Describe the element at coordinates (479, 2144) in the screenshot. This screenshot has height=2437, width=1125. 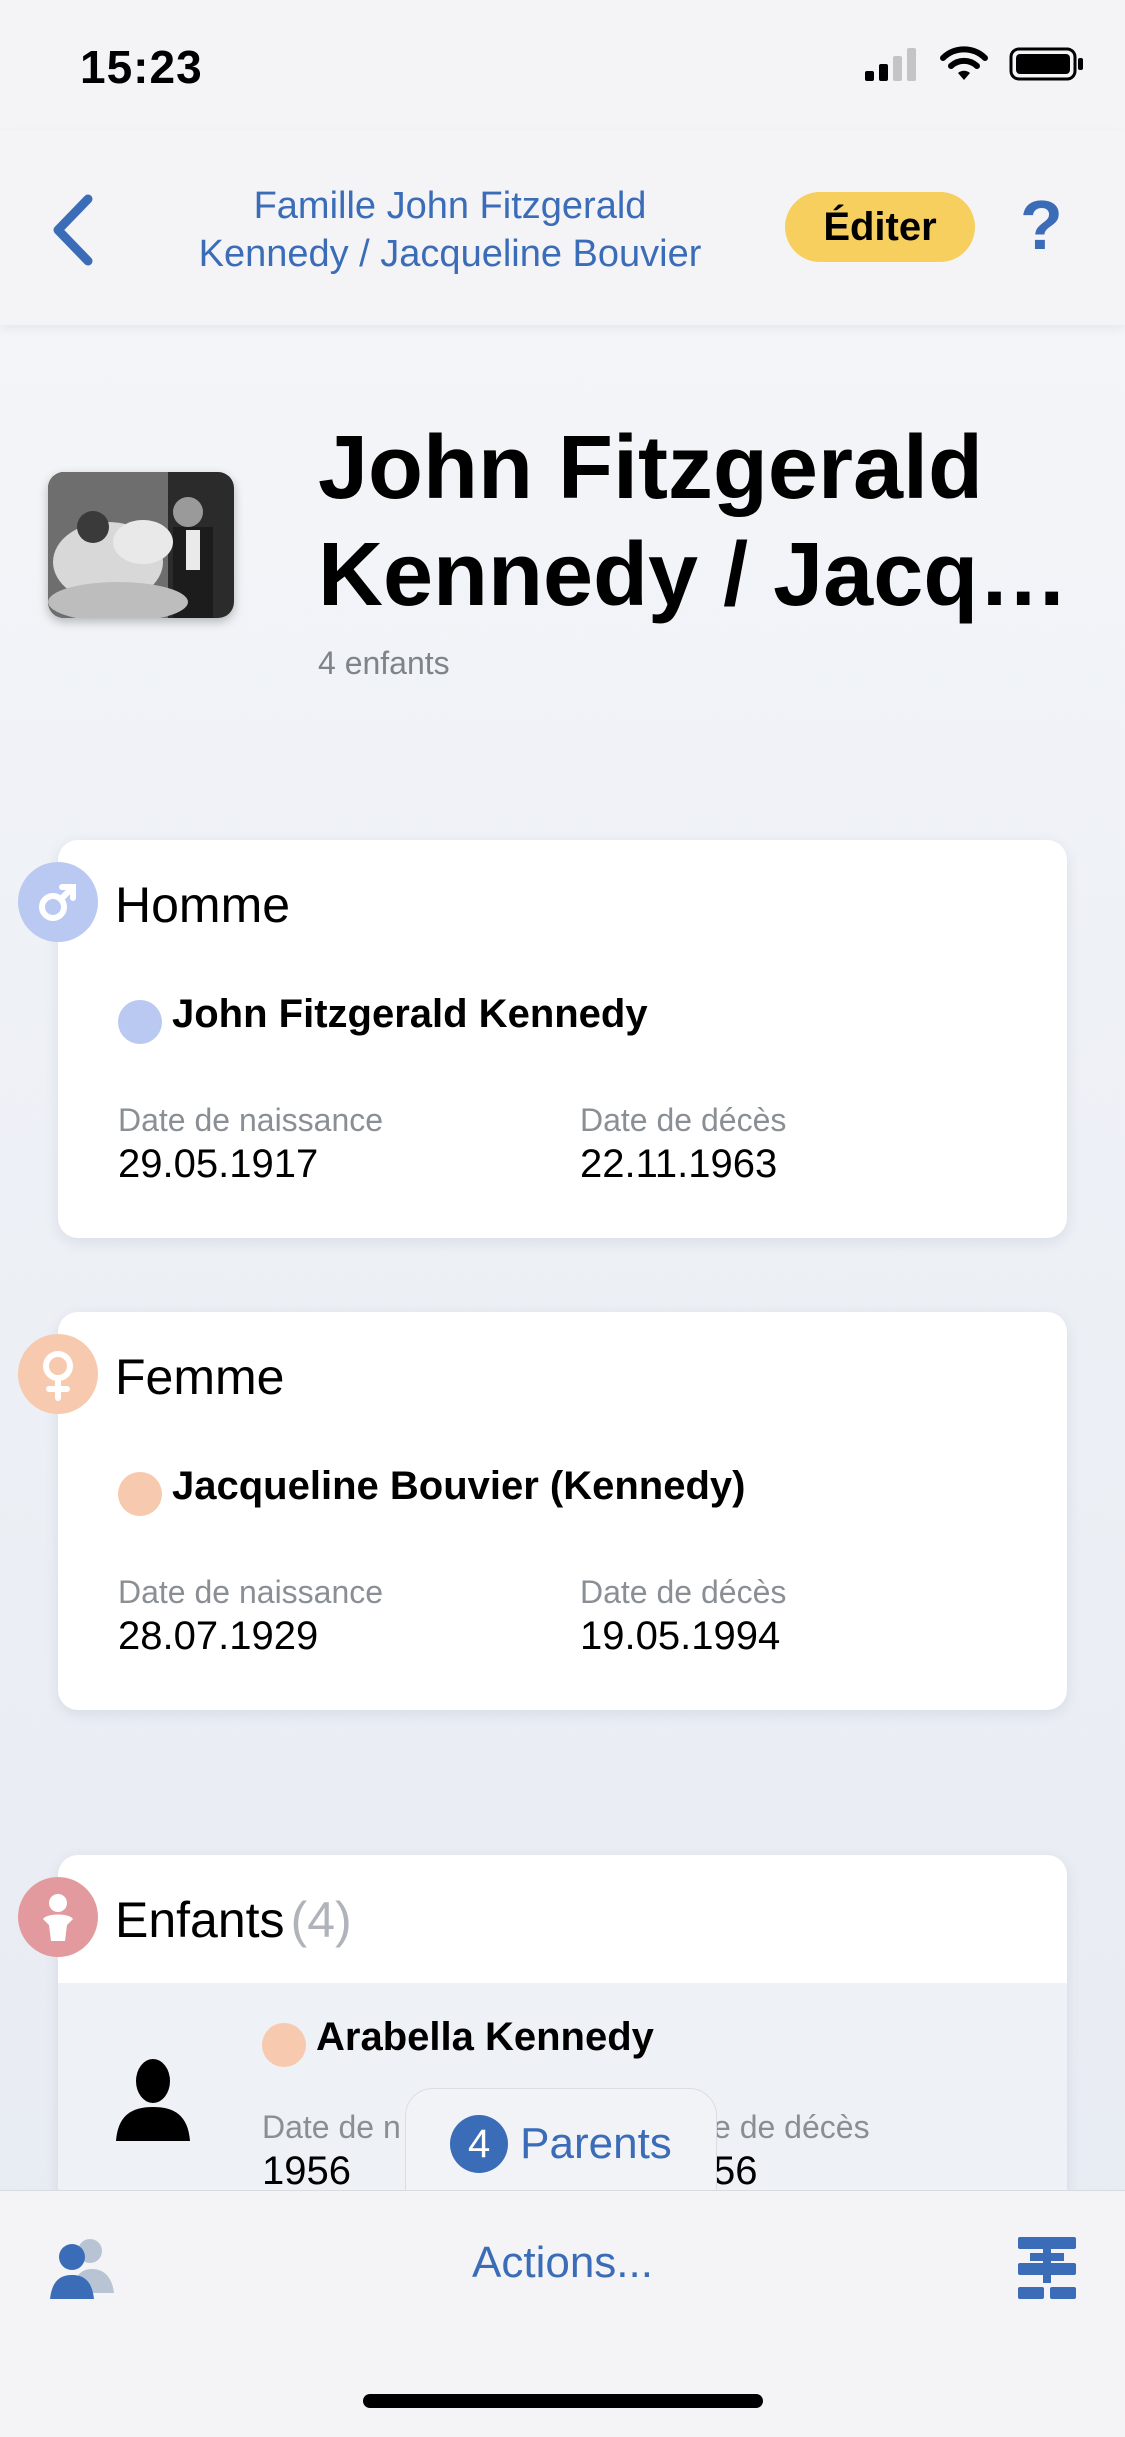
I see `parents-count-badge: 4` at that location.